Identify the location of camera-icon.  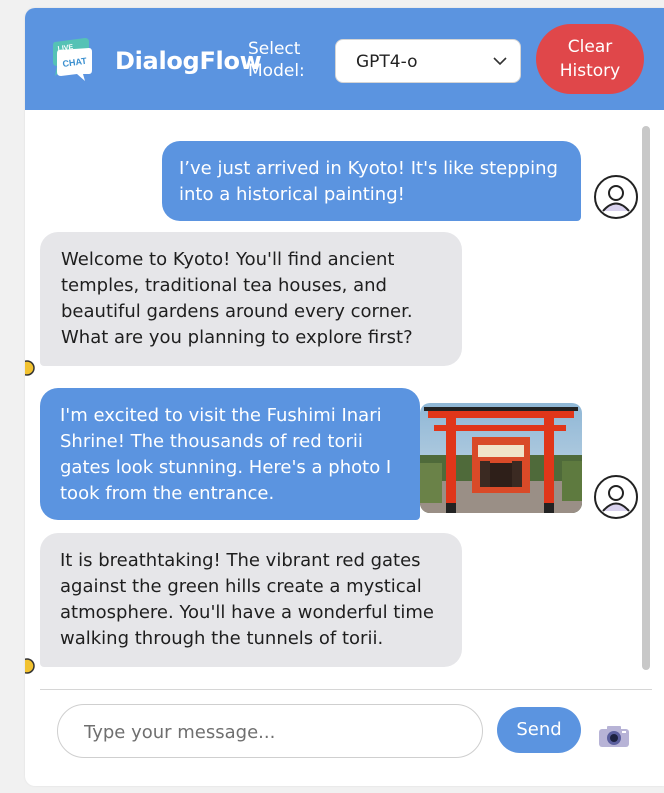
(614, 736).